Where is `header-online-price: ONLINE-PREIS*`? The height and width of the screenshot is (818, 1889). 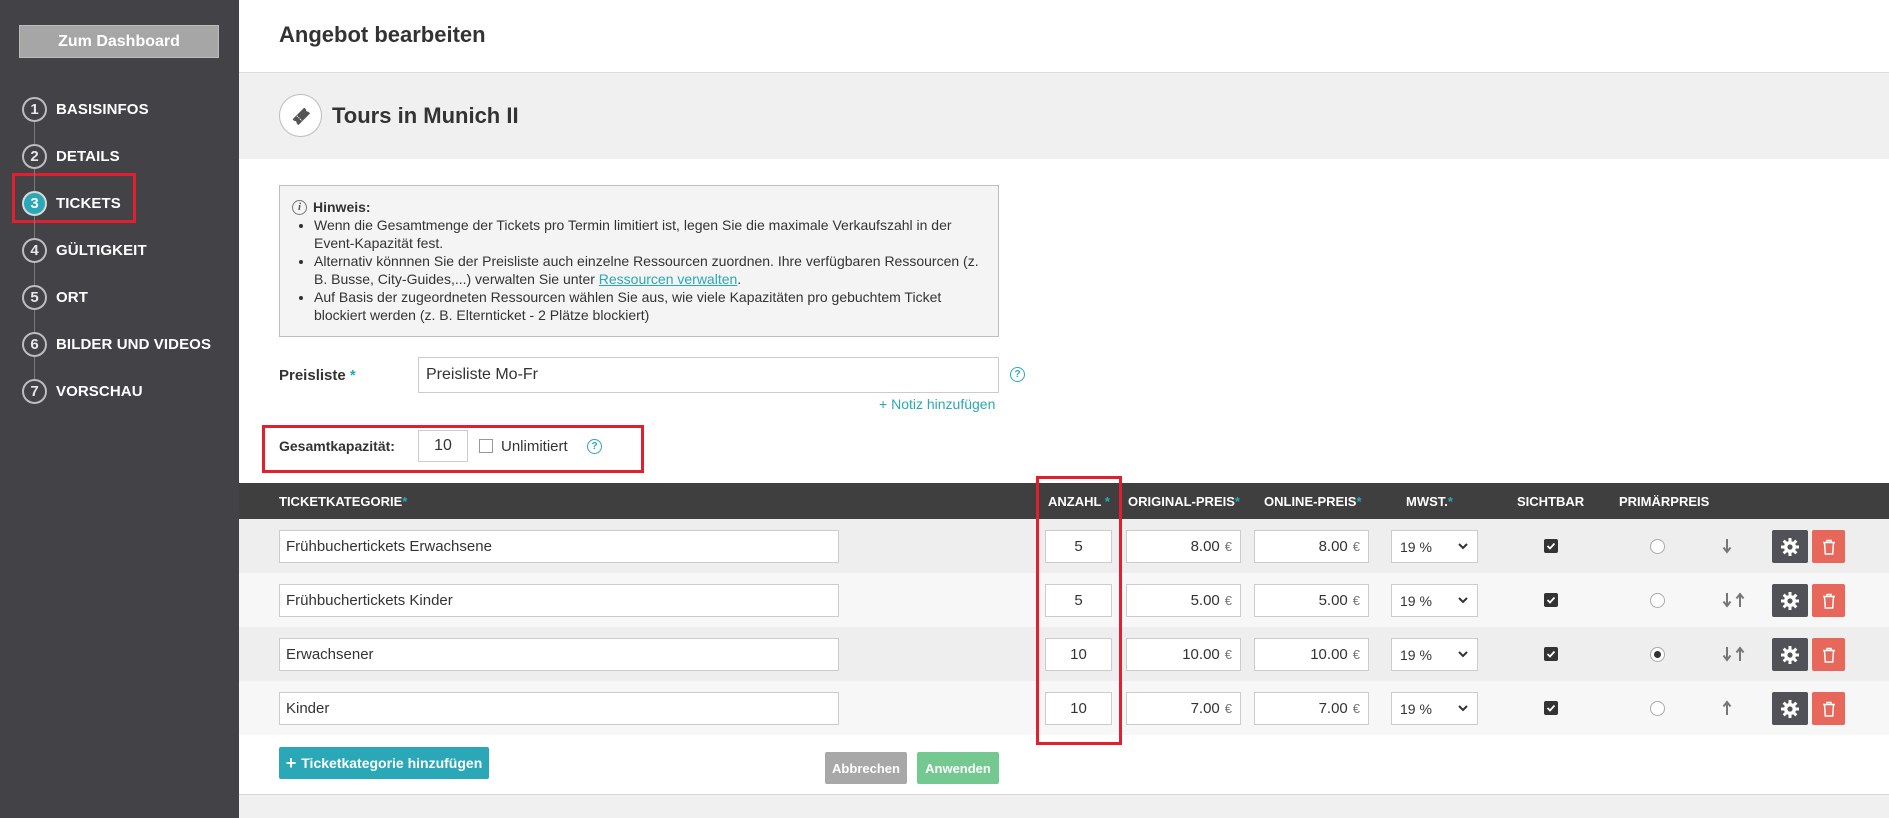 header-online-price: ONLINE-PREIS* is located at coordinates (1313, 501).